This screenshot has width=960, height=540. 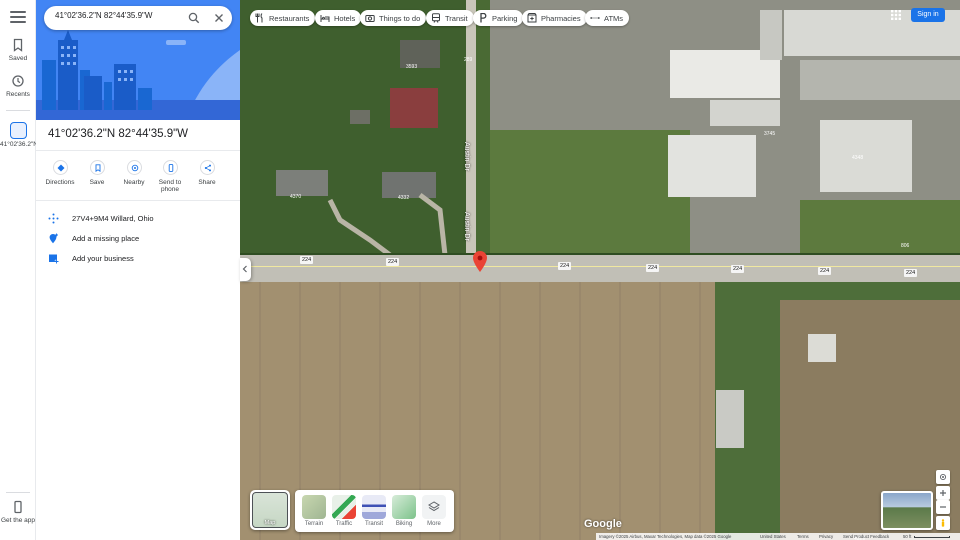 What do you see at coordinates (932, 537) in the screenshot?
I see `scale-bar` at bounding box center [932, 537].